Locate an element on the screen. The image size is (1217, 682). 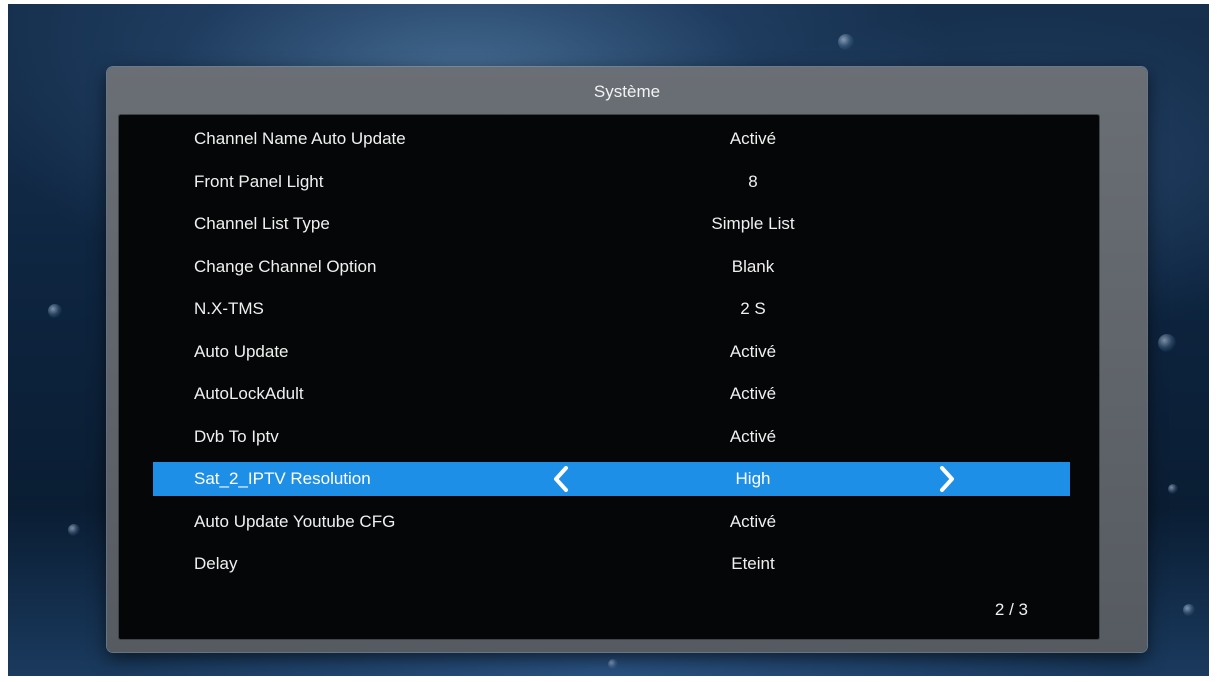
page-indicator: 2 / 3 is located at coordinates (1011, 609).